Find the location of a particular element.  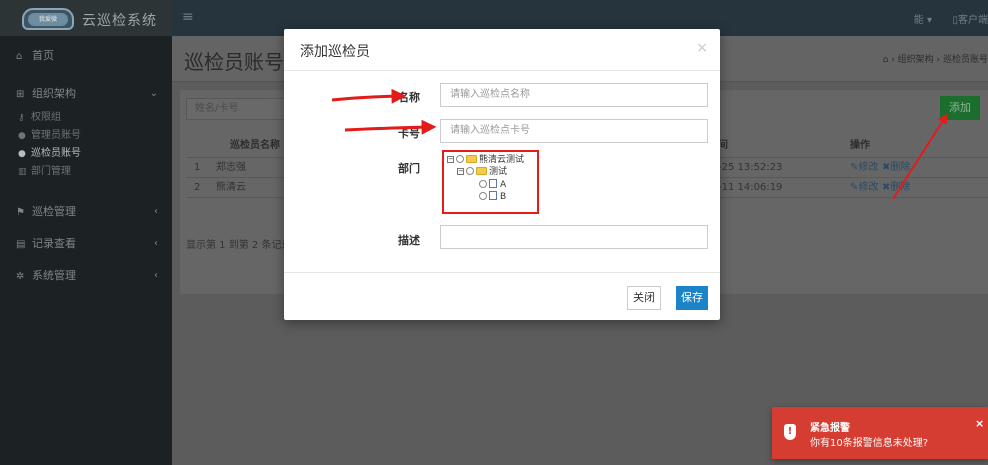

tree-node-child: − 测试 is located at coordinates (482, 172).